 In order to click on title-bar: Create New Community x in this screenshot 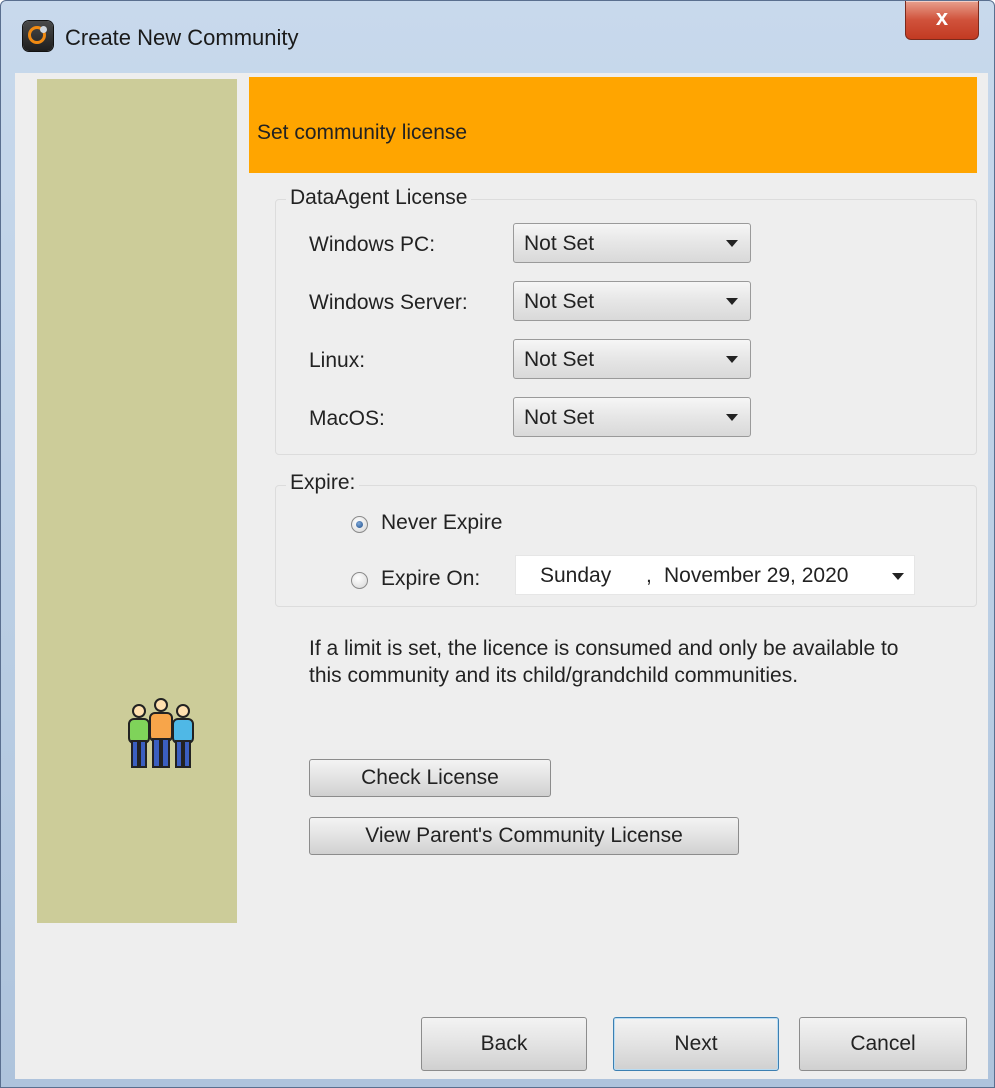, I will do `click(497, 39)`.